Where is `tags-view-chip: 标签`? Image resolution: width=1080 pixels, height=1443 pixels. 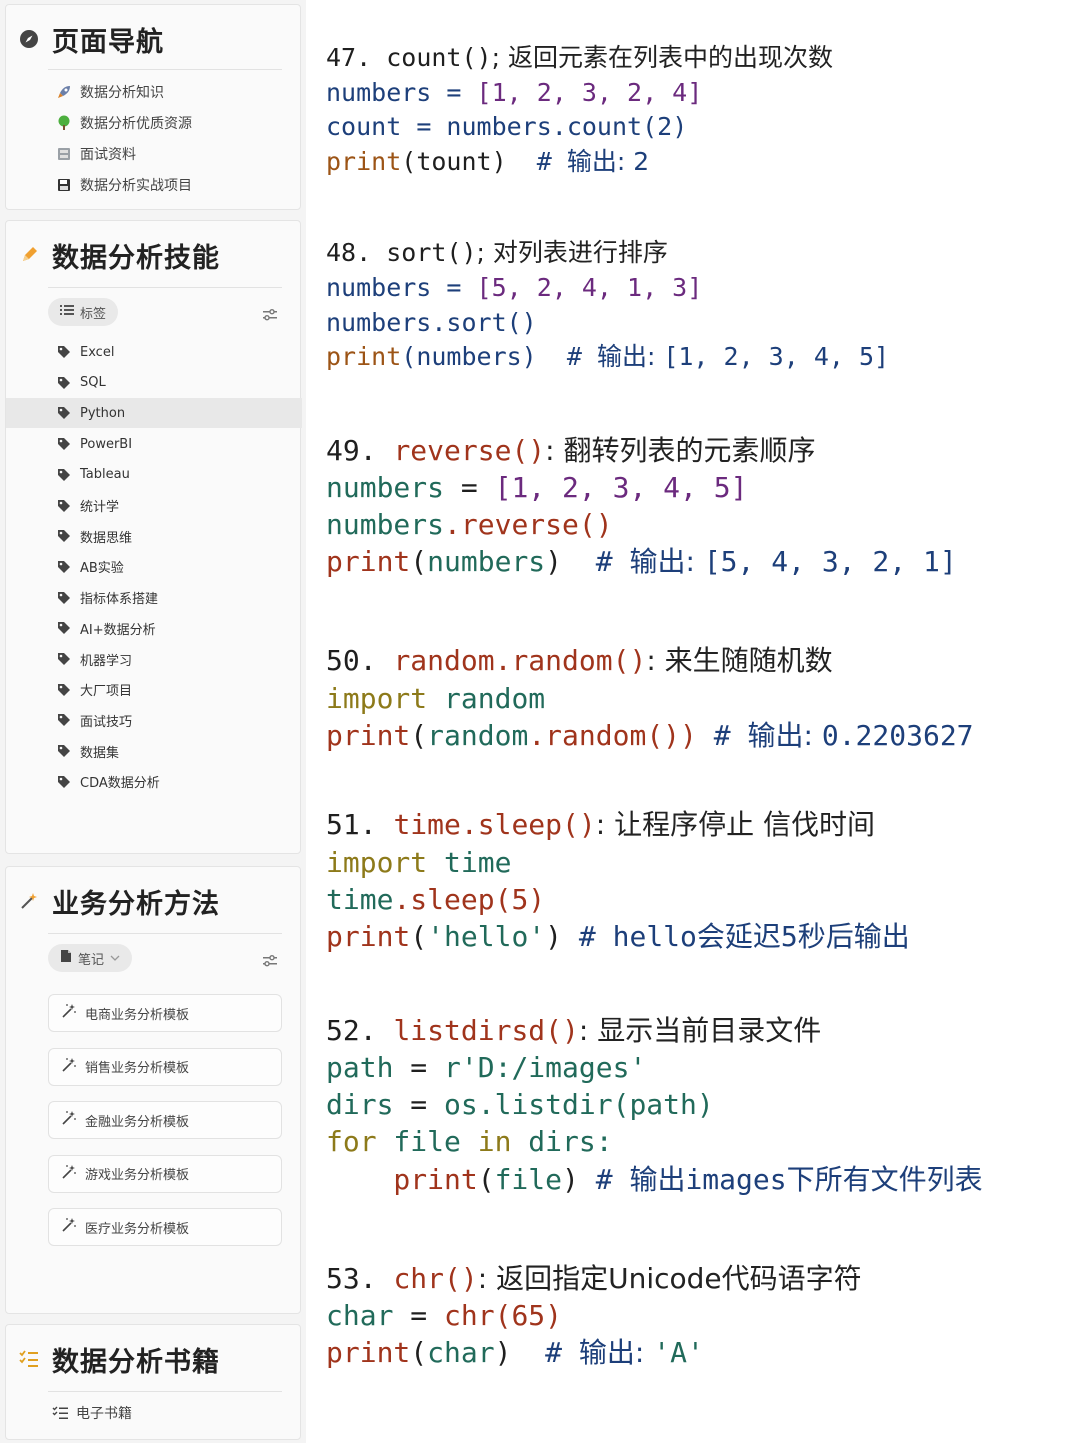 tags-view-chip: 标签 is located at coordinates (83, 312).